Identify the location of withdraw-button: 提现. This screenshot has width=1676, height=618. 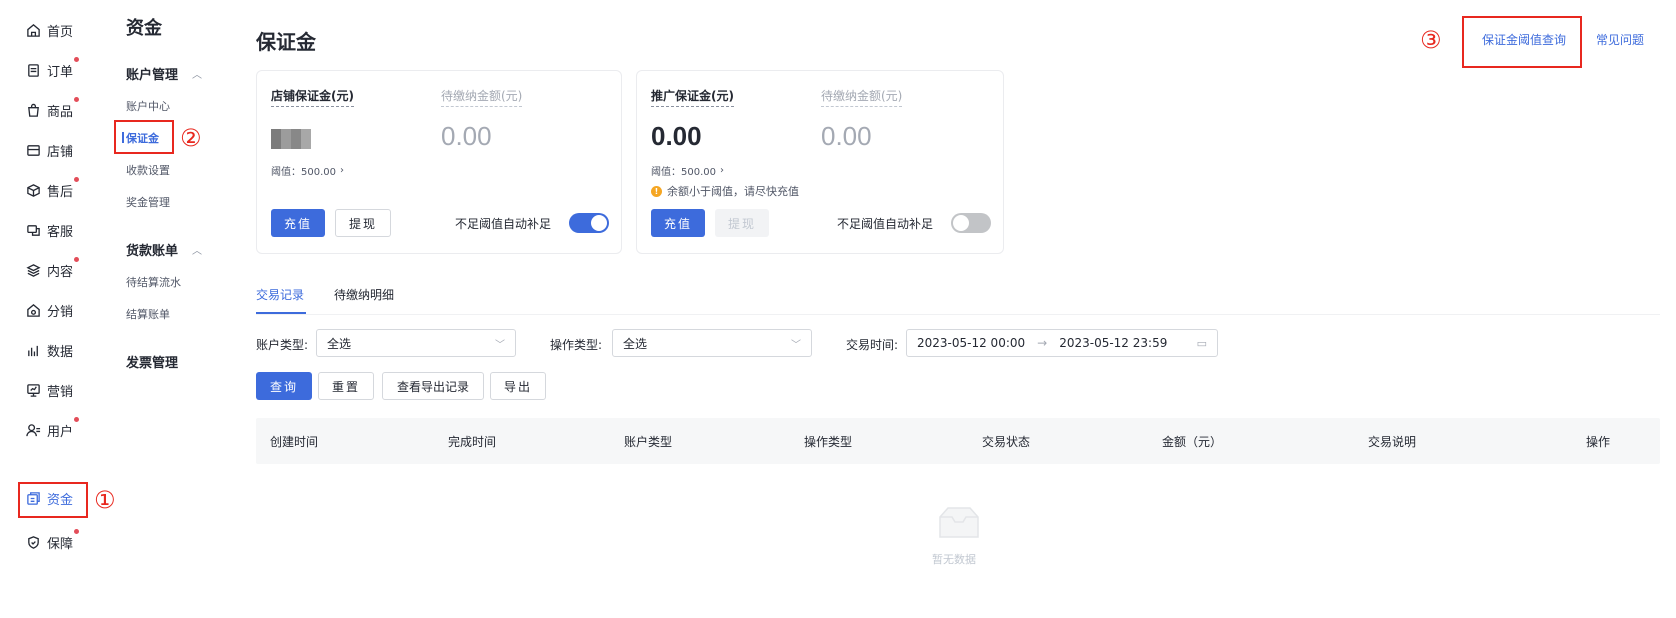
(363, 223).